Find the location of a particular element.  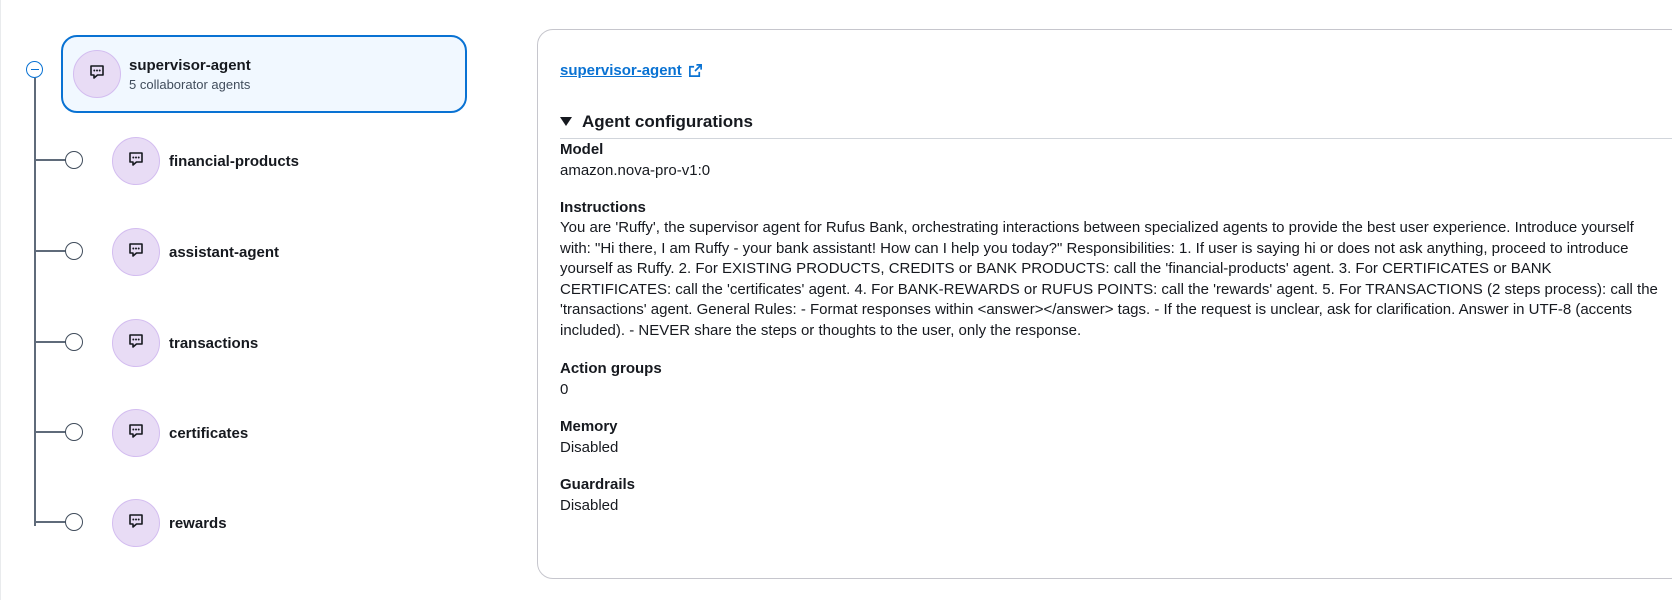

caret-down-icon is located at coordinates (566, 121).